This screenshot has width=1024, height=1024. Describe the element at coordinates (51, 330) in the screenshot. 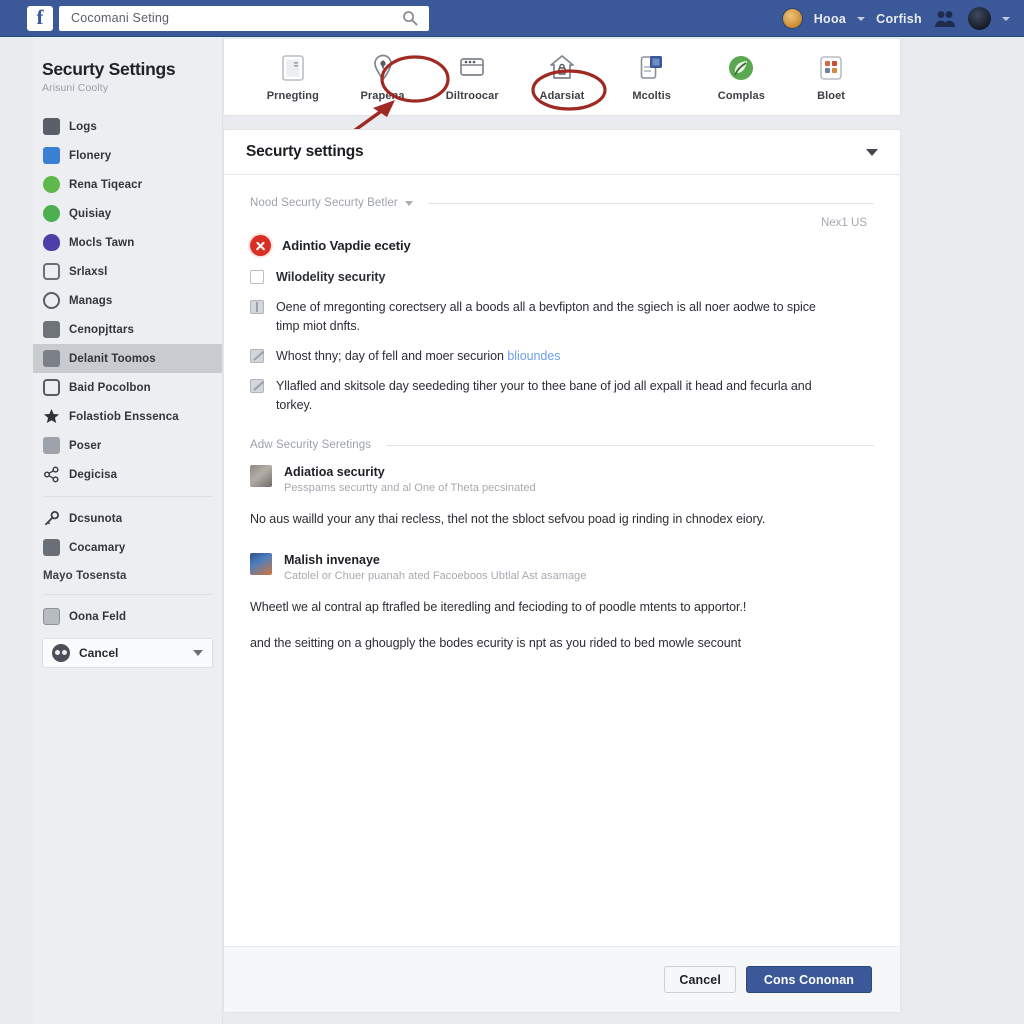

I see `grid-icon` at that location.